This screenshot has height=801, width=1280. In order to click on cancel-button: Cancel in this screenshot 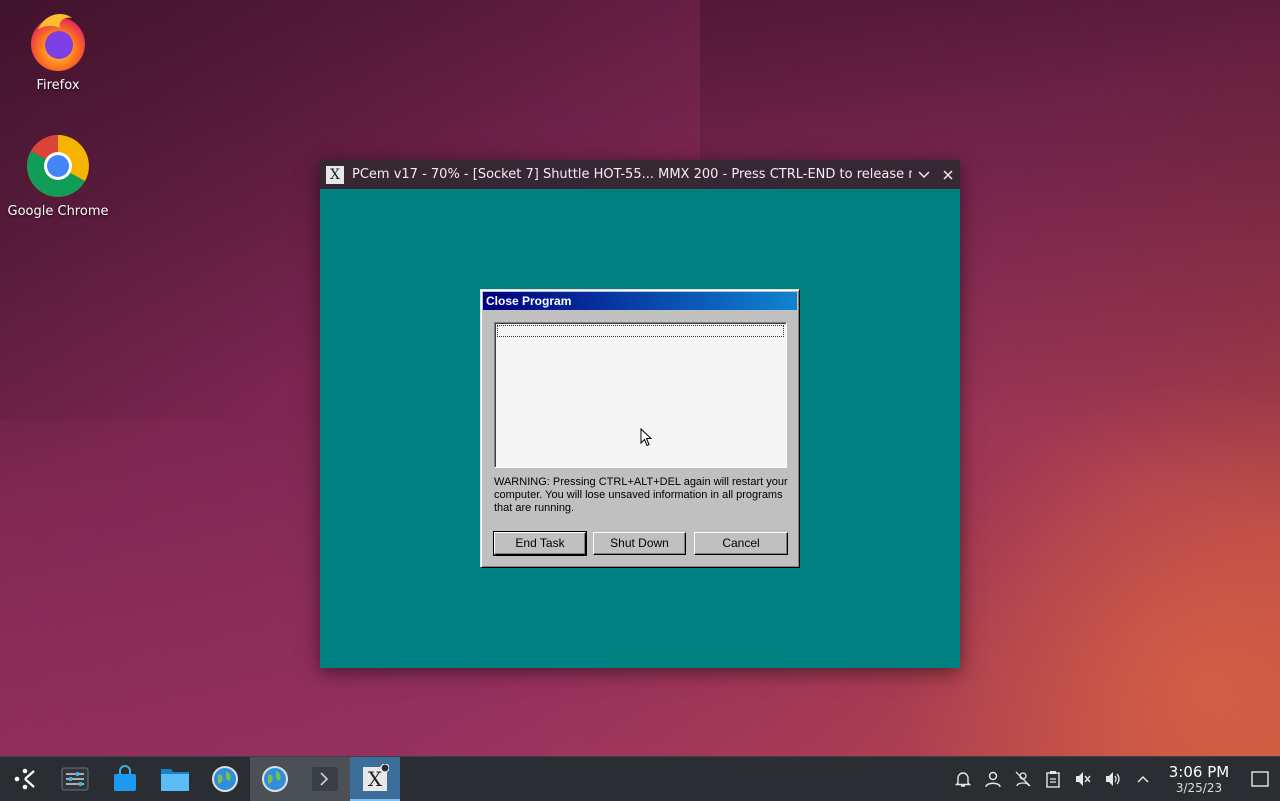, I will do `click(741, 543)`.